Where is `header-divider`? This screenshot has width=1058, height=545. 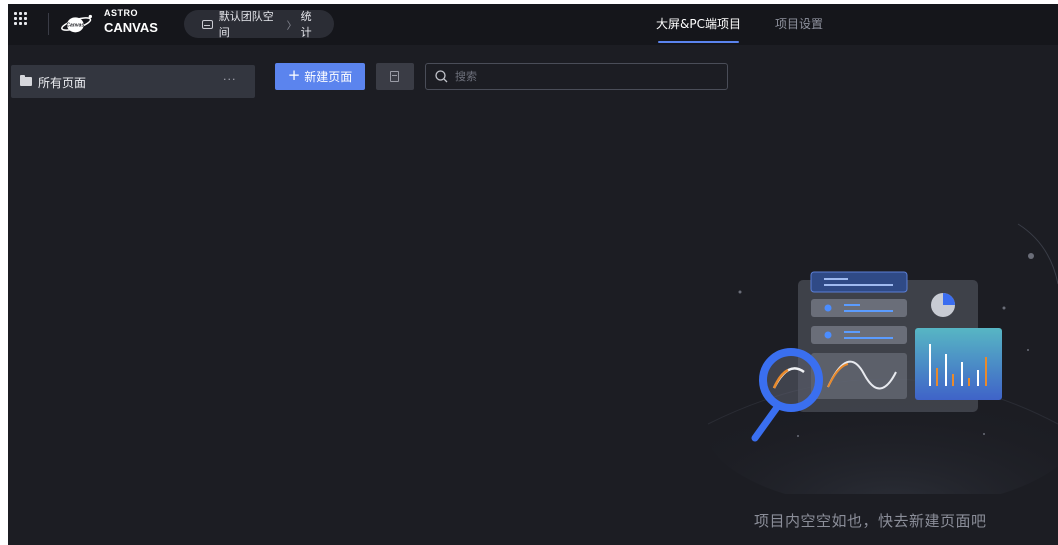 header-divider is located at coordinates (48, 24).